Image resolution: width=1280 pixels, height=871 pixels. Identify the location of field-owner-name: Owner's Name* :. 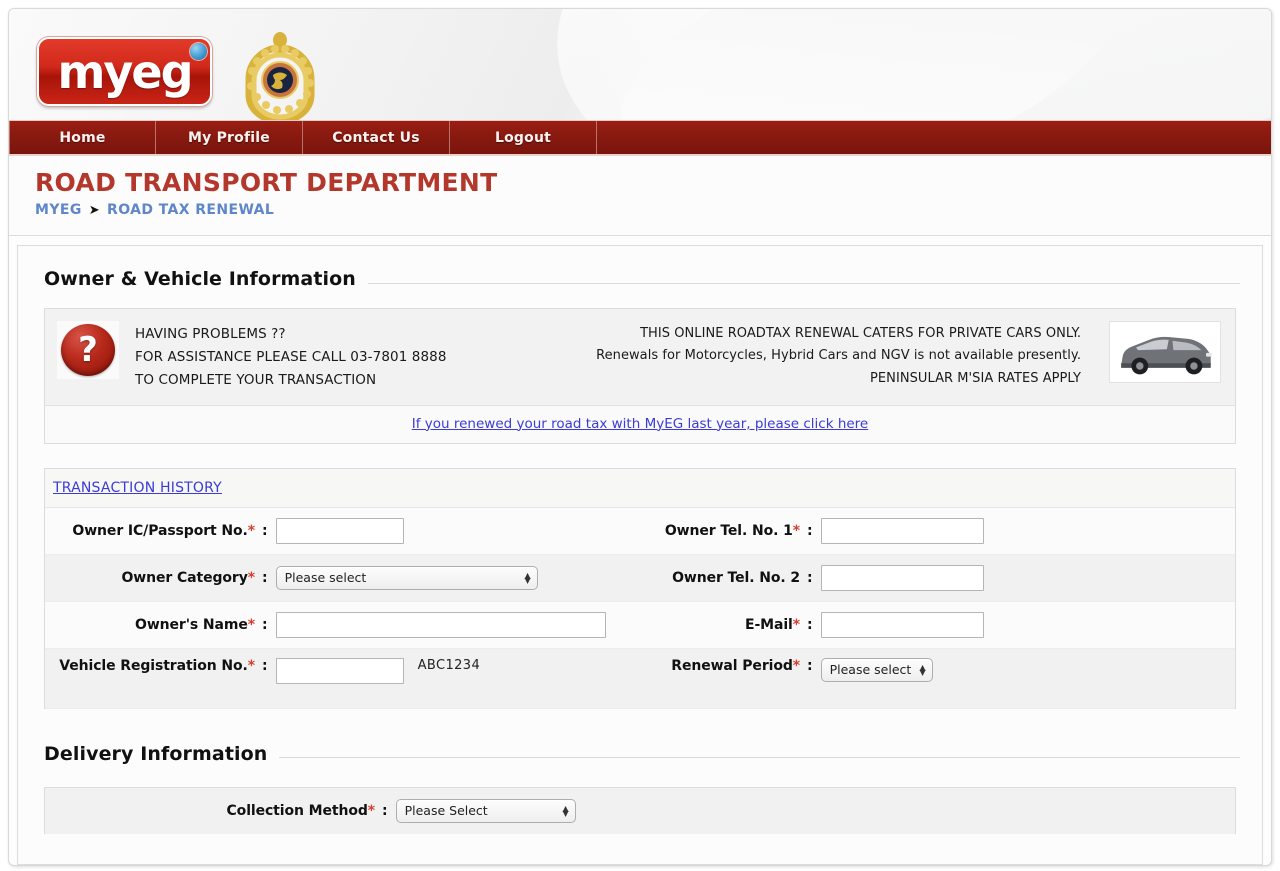
(342, 624).